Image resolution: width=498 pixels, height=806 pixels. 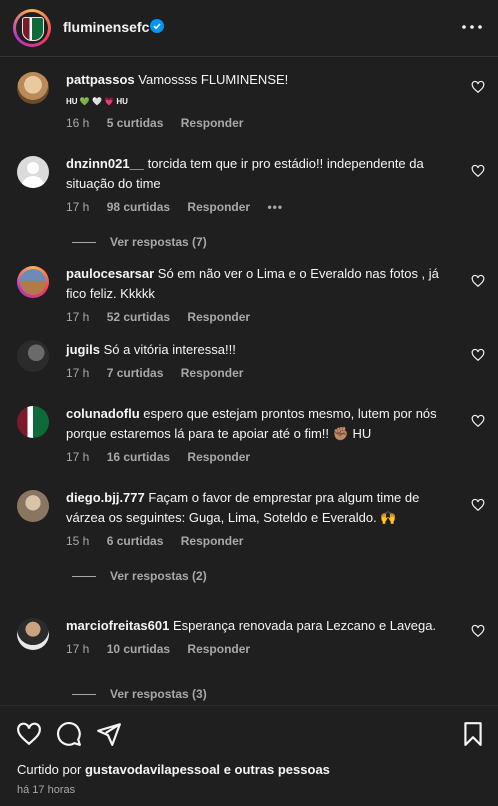 I want to click on post-header: fluminensefc, so click(x=249, y=28).